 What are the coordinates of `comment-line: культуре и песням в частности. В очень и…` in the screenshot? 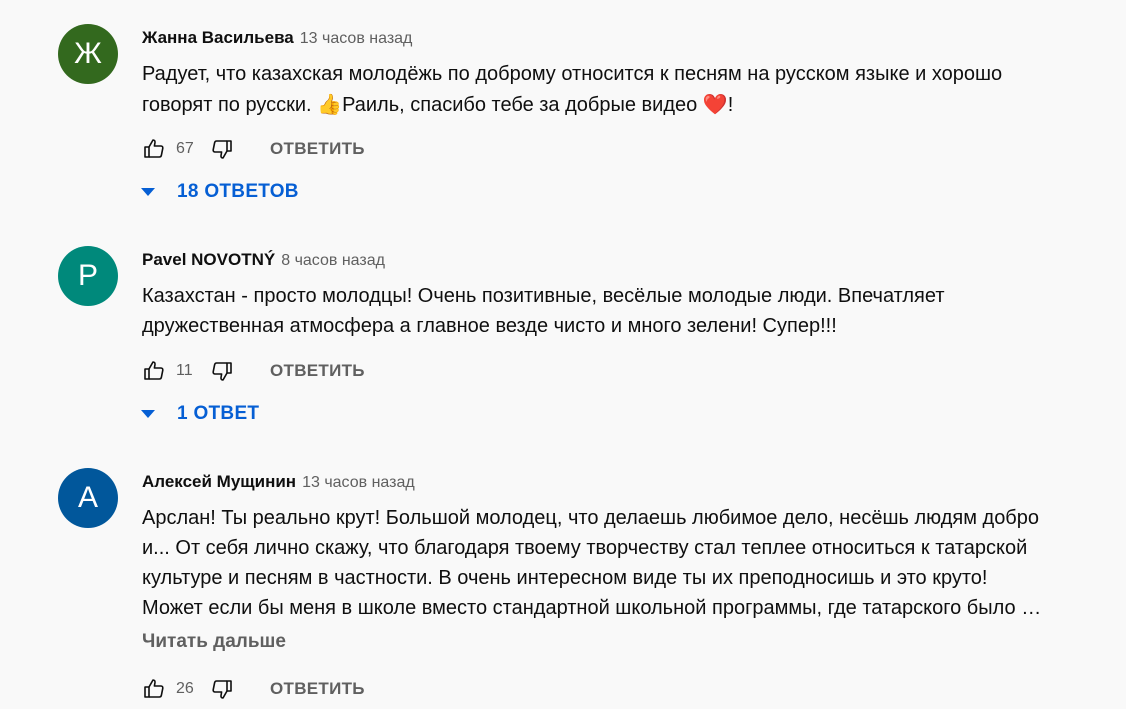 It's located at (565, 578).